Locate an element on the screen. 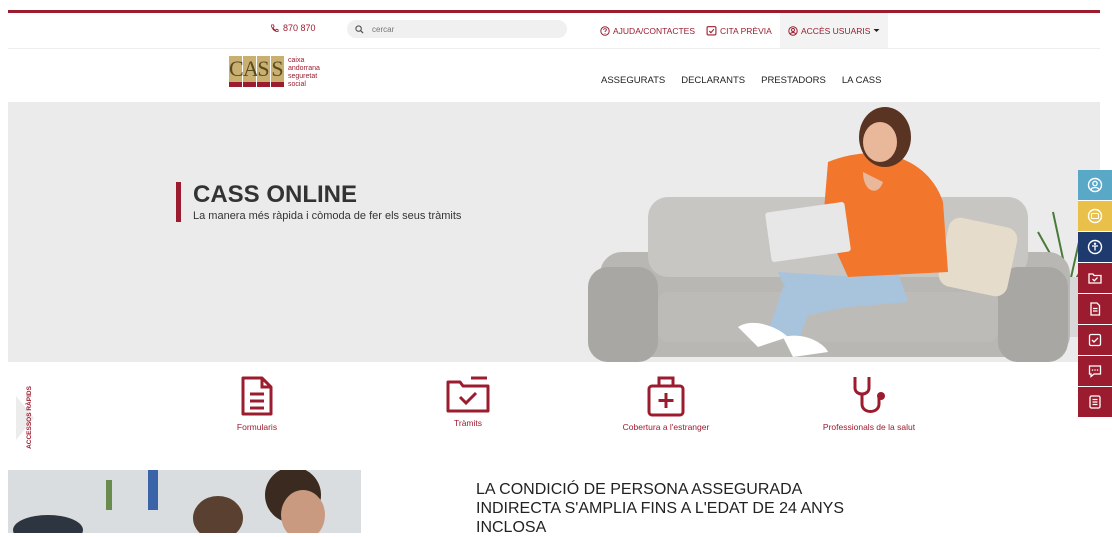 Image resolution: width=1112 pixels, height=537 pixels. user-access-dropdown: ACCÈS USUARIS is located at coordinates (834, 30).